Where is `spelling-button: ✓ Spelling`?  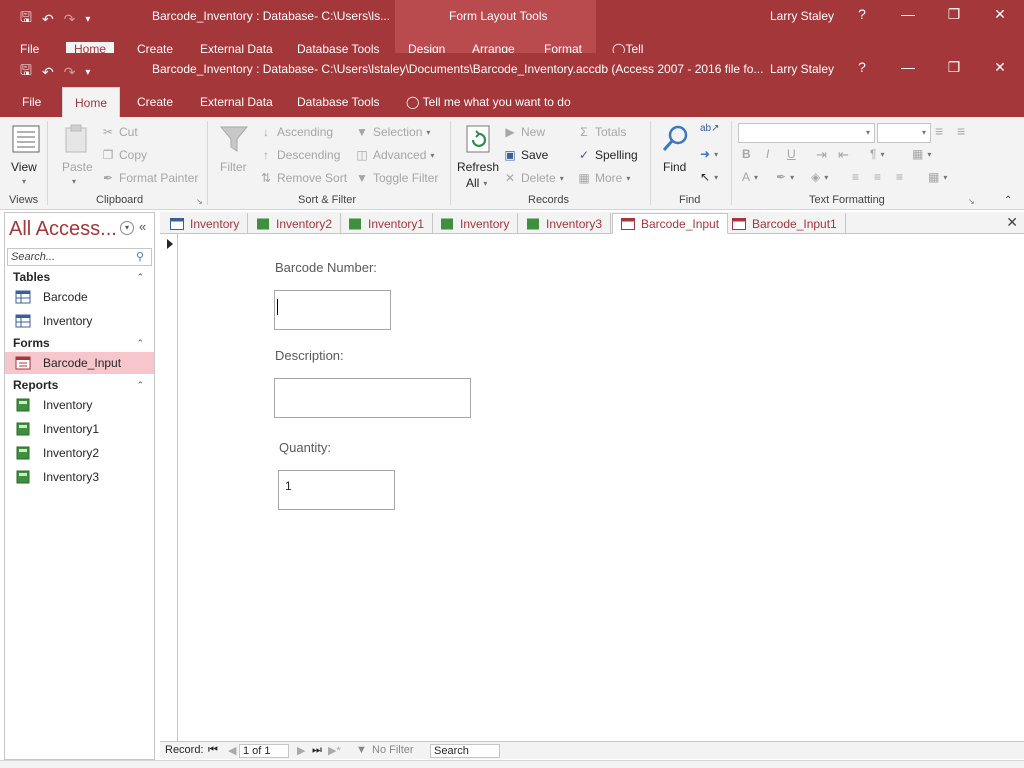 spelling-button: ✓ Spelling is located at coordinates (607, 155).